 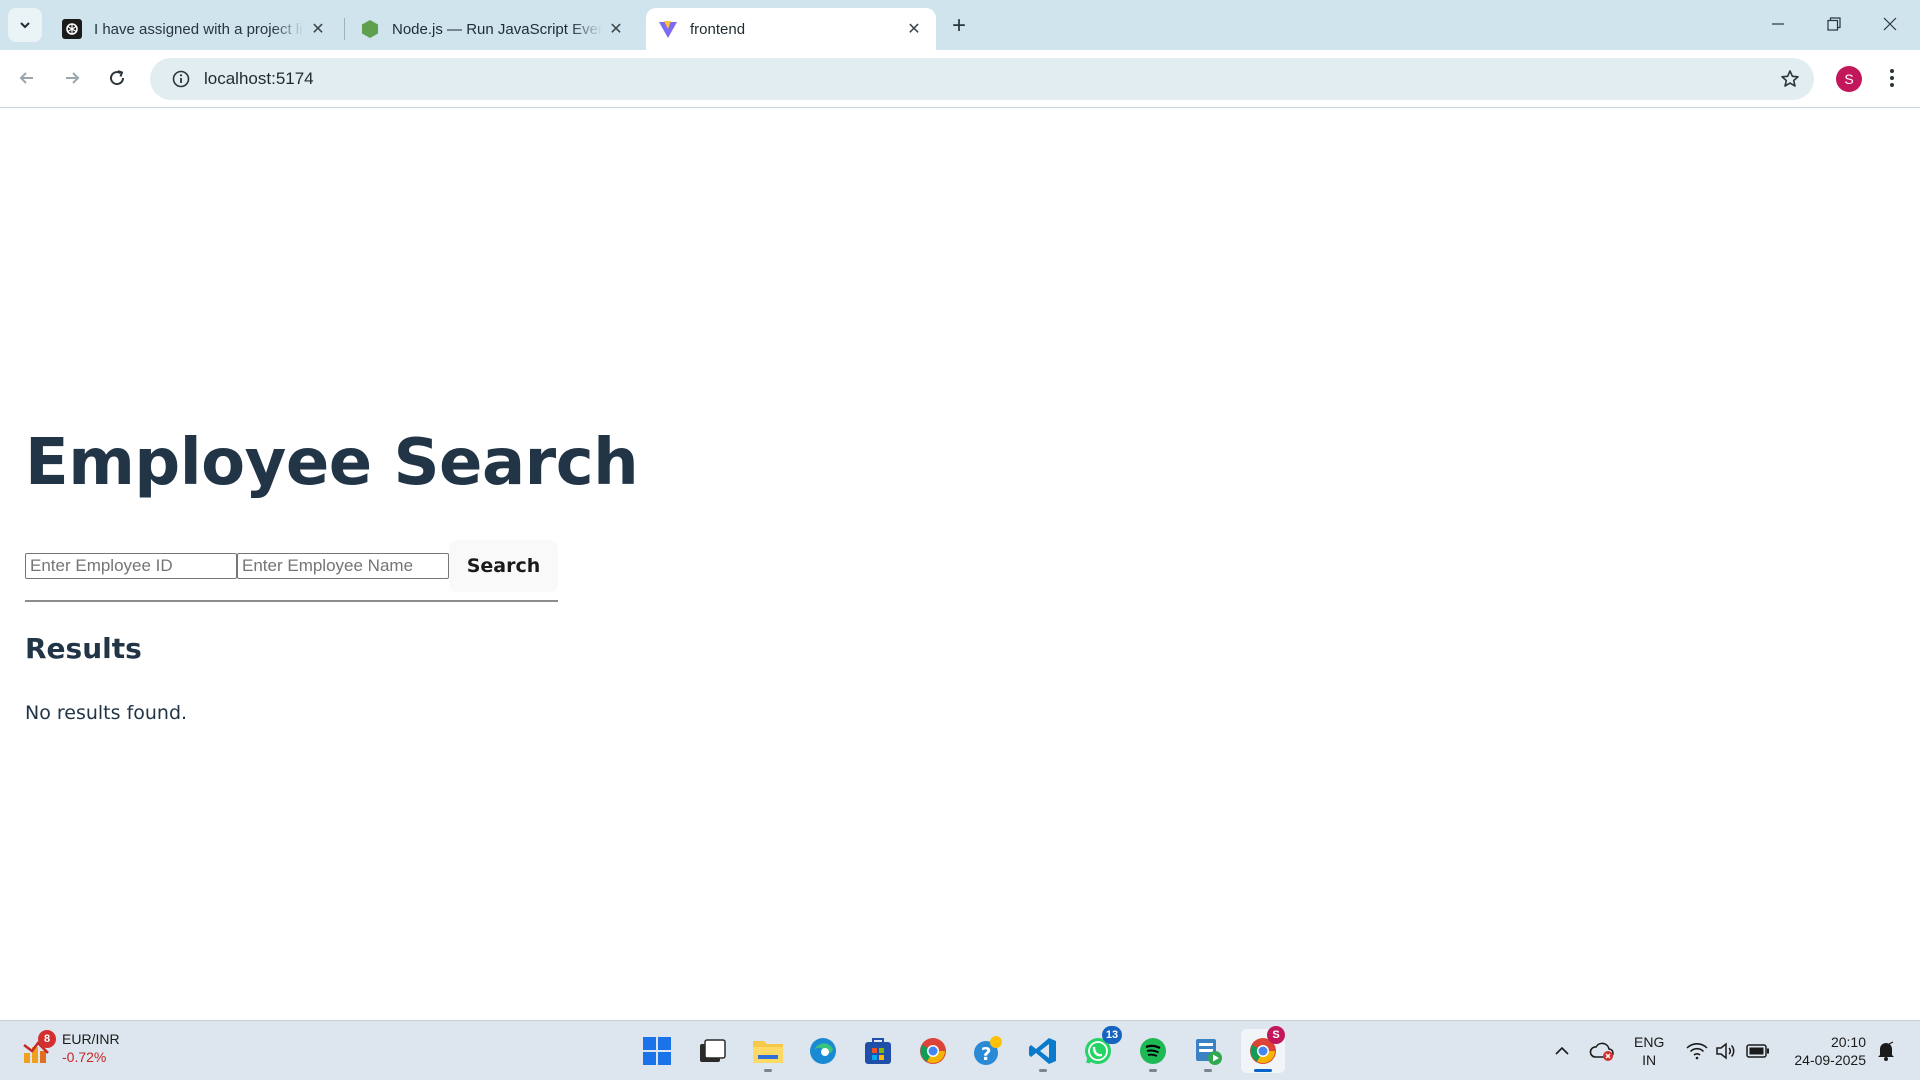 What do you see at coordinates (1099, 1049) in the screenshot?
I see `taskbar-whatsapp: 13` at bounding box center [1099, 1049].